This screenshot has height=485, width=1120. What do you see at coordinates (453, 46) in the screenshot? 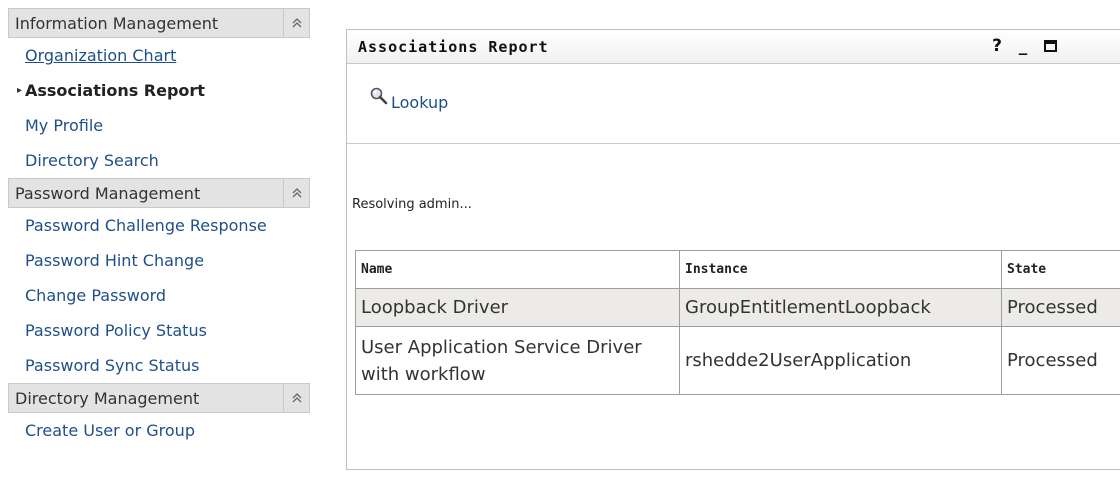
I see `portlet-title: Associations Report` at bounding box center [453, 46].